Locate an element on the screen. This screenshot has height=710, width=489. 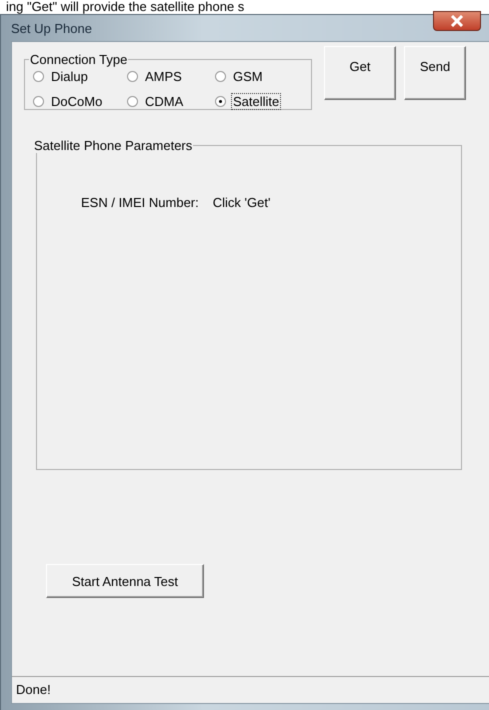
field-value: Click 'Get' is located at coordinates (241, 202).